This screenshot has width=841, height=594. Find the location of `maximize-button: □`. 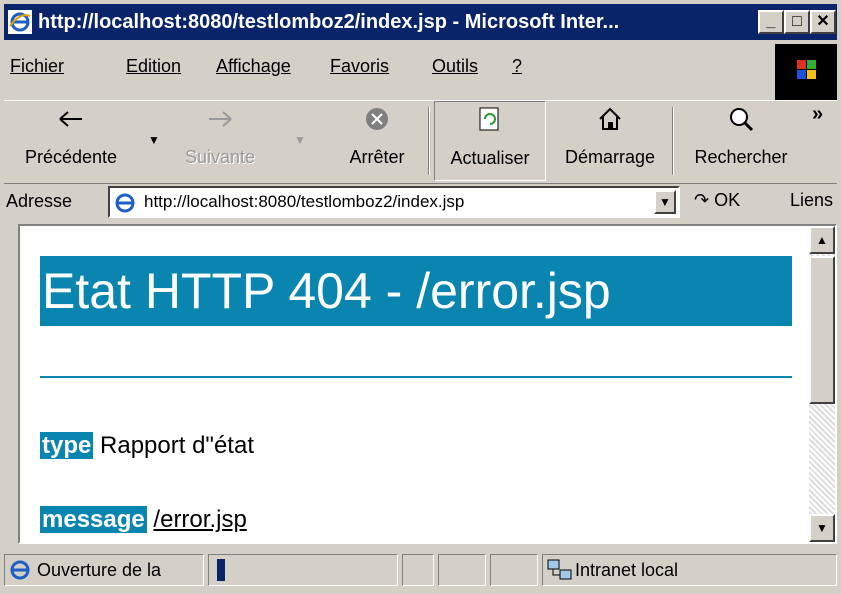

maximize-button: □ is located at coordinates (797, 22).